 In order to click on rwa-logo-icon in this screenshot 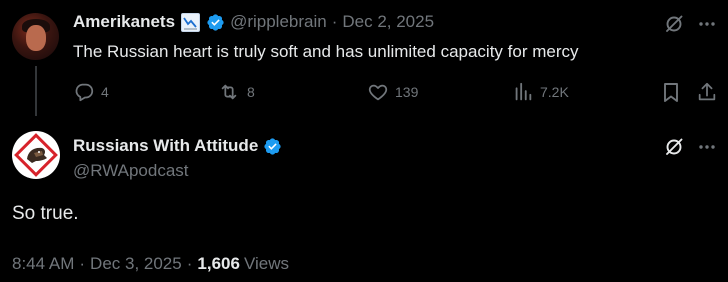, I will do `click(36, 155)`.